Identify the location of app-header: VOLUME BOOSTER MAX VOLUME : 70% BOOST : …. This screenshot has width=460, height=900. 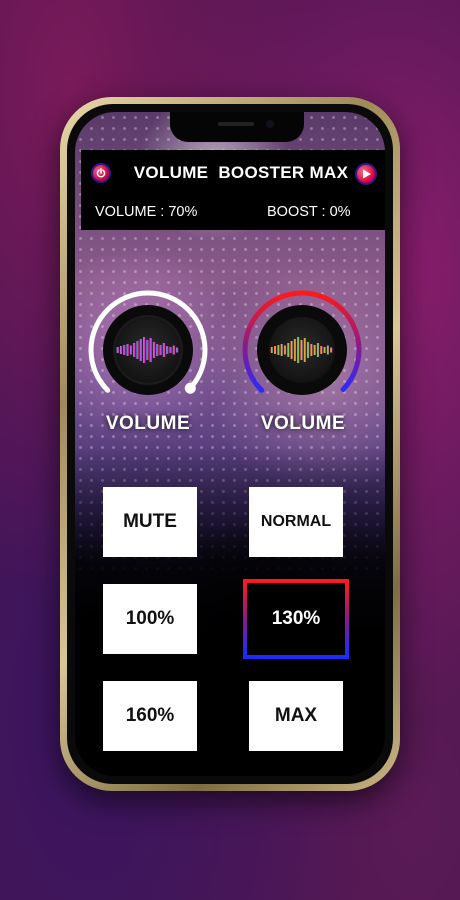
(233, 190).